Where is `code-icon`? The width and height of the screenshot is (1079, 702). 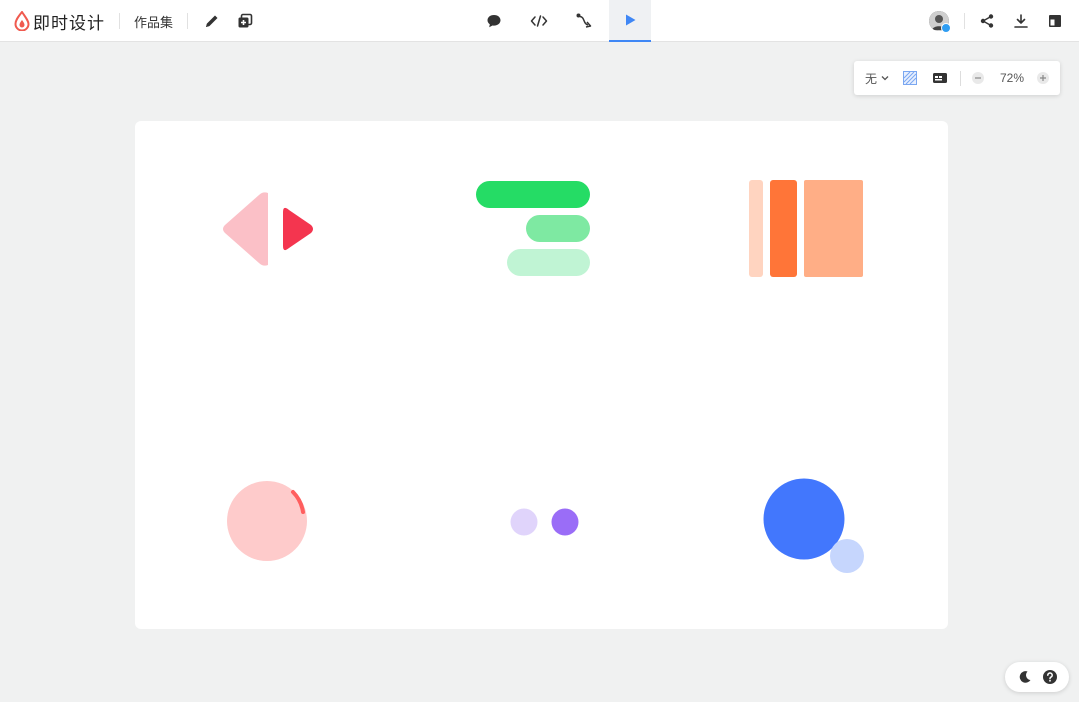 code-icon is located at coordinates (539, 21).